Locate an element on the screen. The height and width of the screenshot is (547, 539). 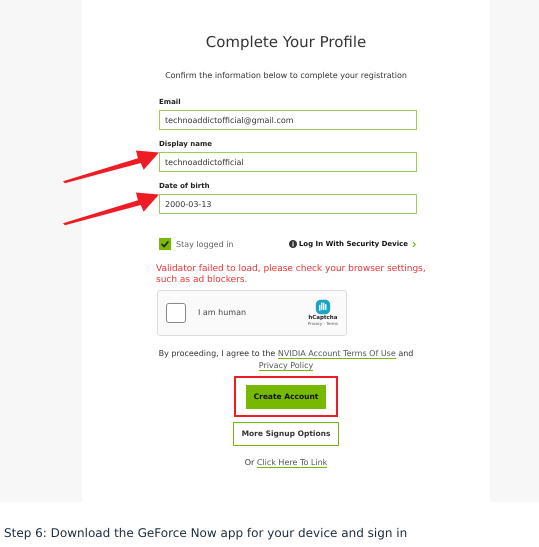
page-title: Complete Your Profile is located at coordinates (286, 42).